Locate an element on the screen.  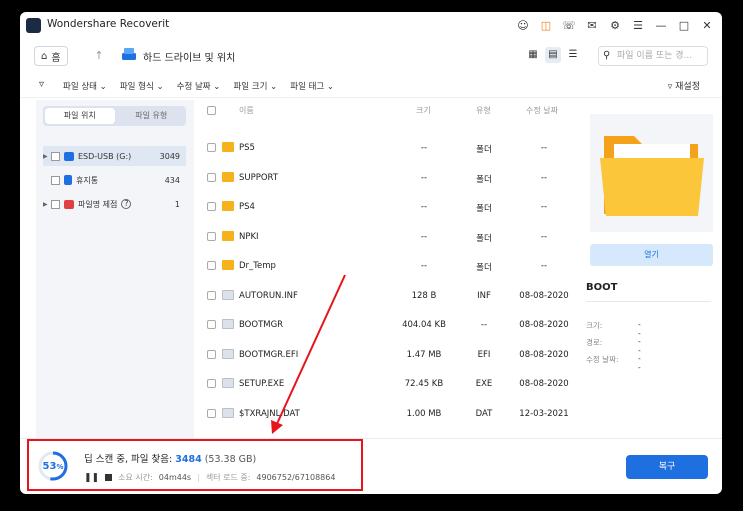
detail-view-icon: ☰ is located at coordinates (573, 55).